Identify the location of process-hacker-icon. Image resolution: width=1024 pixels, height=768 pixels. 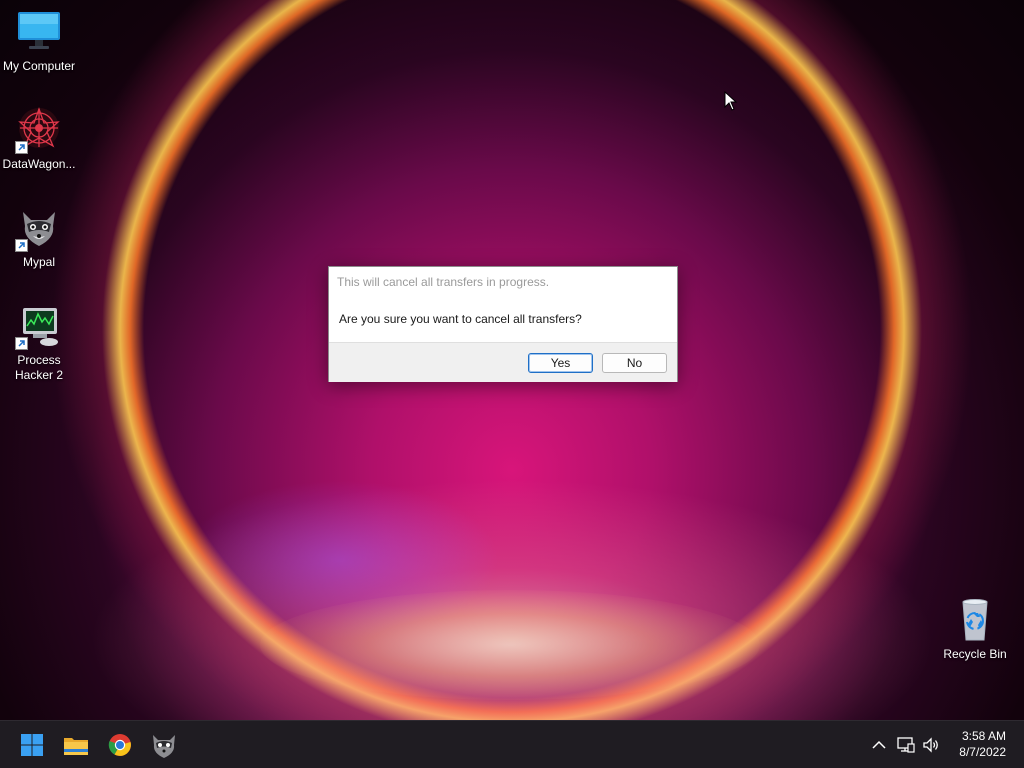
(39, 326).